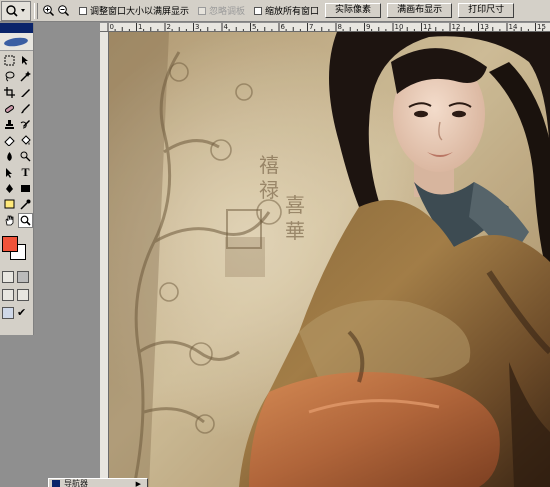 The height and width of the screenshot is (487, 550). I want to click on ignore-palettes-option: 忽略调板, so click(221, 10).